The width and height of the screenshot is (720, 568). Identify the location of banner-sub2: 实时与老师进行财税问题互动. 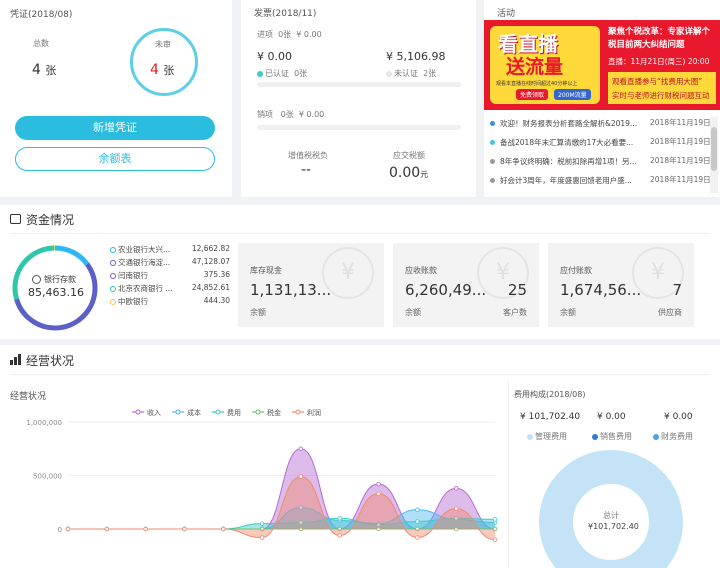
(661, 95).